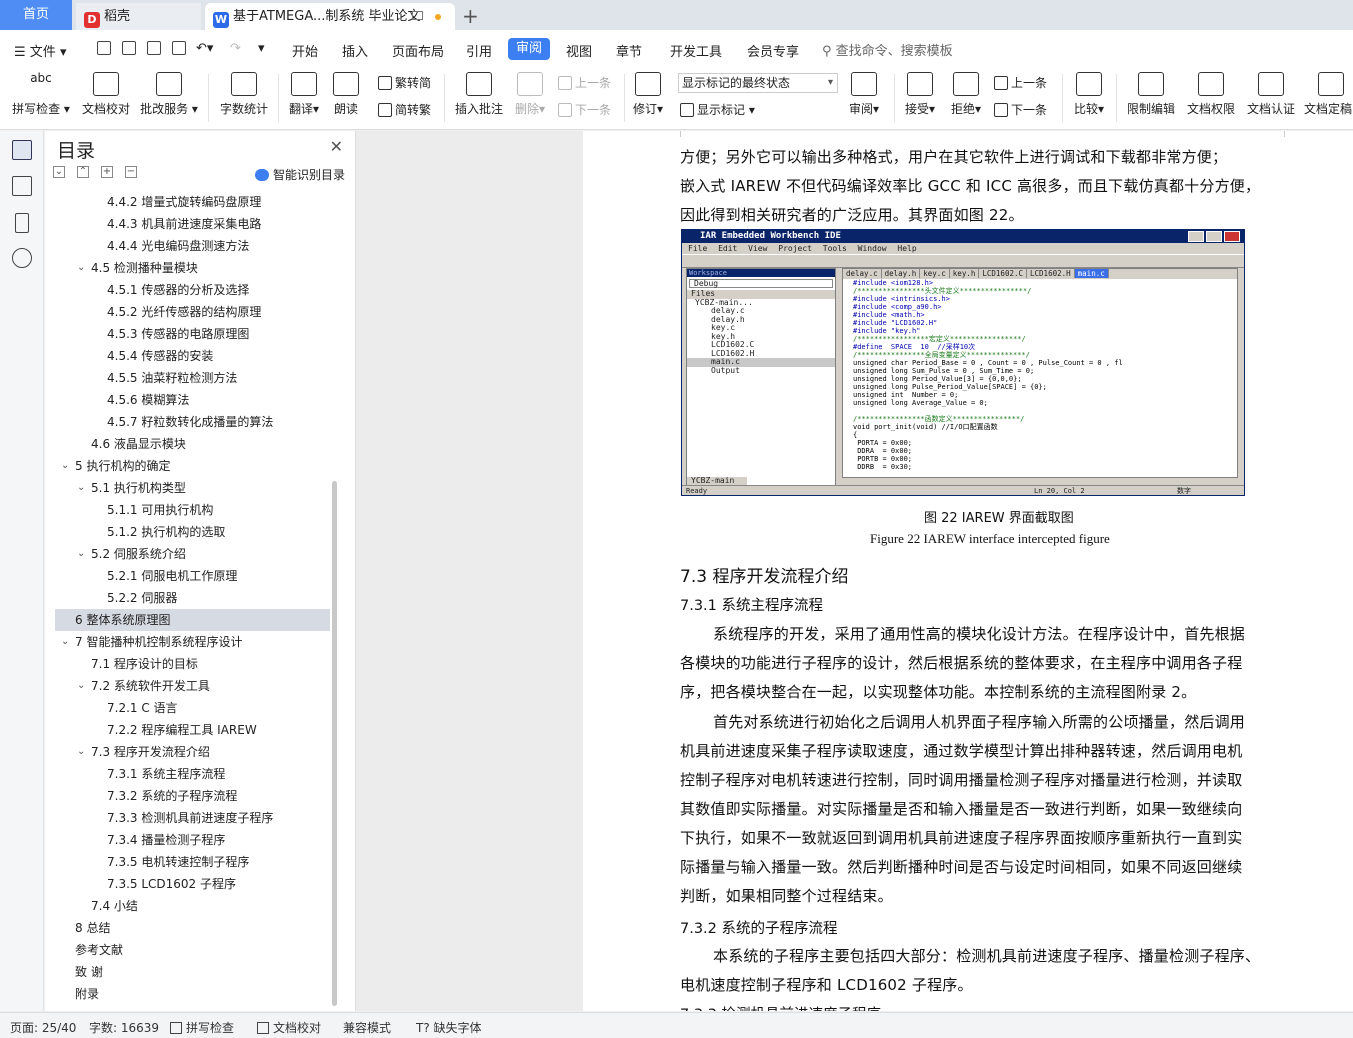 The width and height of the screenshot is (1353, 1038). I want to click on smart-toc-button: 智能识别目录, so click(300, 174).